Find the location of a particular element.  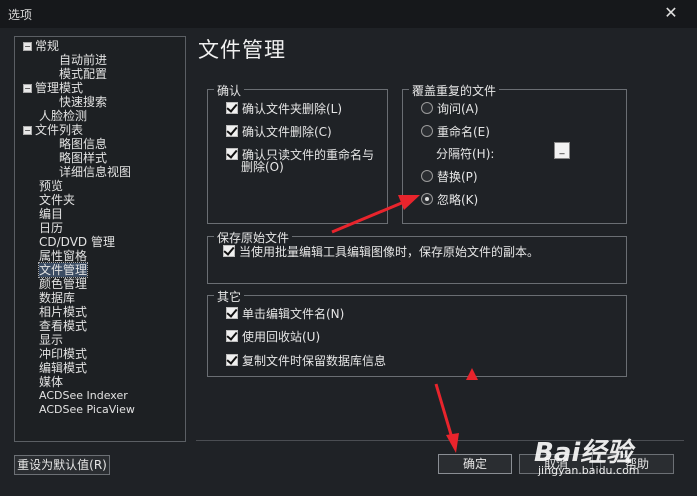

annotation-arrows is located at coordinates (404, 324).